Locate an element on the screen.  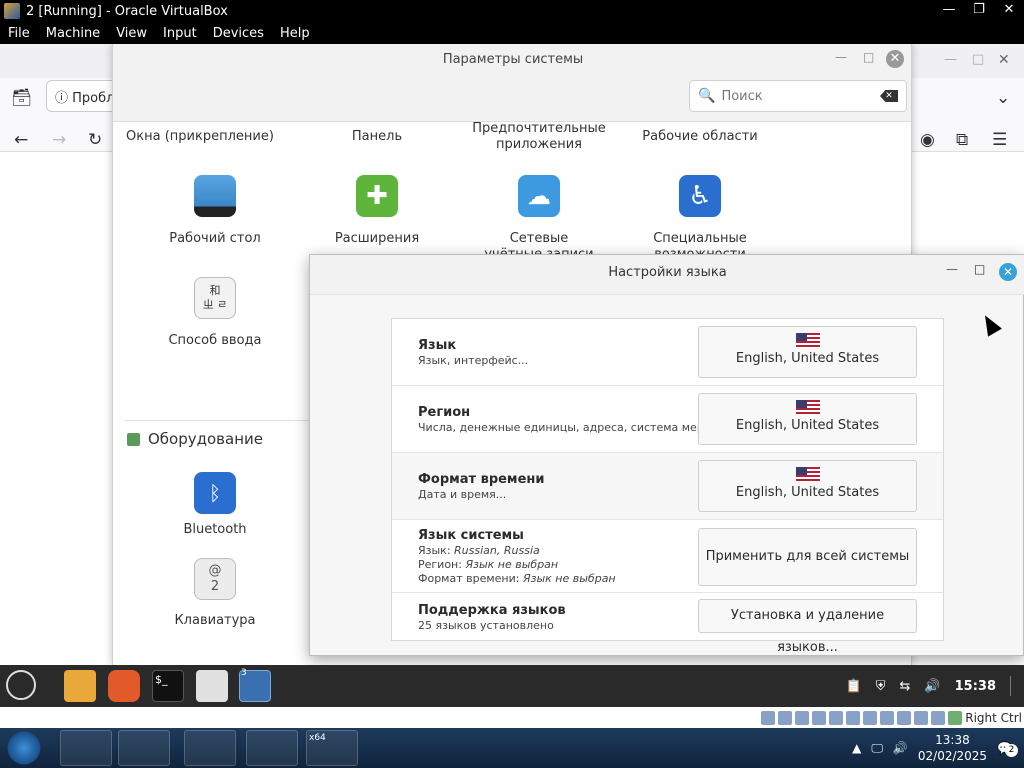
cpu-status-icon is located at coordinates (921, 717).